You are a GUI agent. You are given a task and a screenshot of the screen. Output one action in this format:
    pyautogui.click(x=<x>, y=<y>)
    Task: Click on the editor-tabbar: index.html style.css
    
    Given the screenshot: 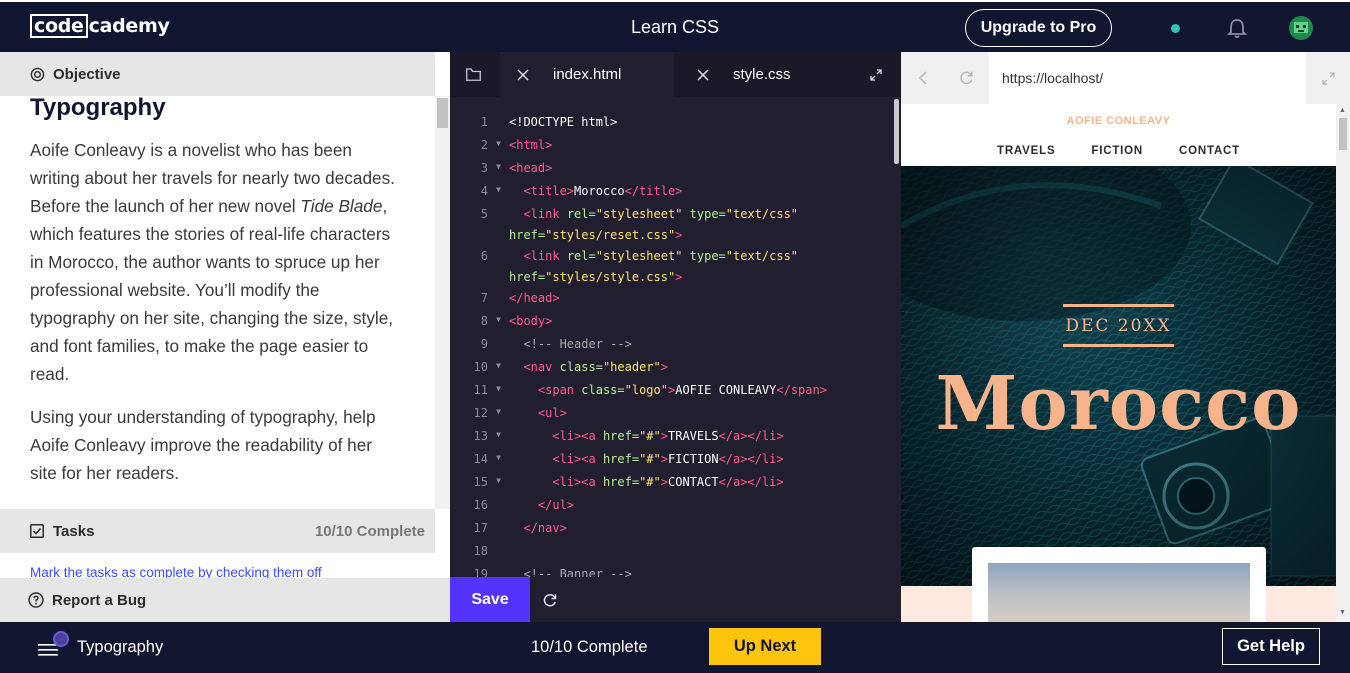 What is the action you would take?
    pyautogui.click(x=675, y=74)
    